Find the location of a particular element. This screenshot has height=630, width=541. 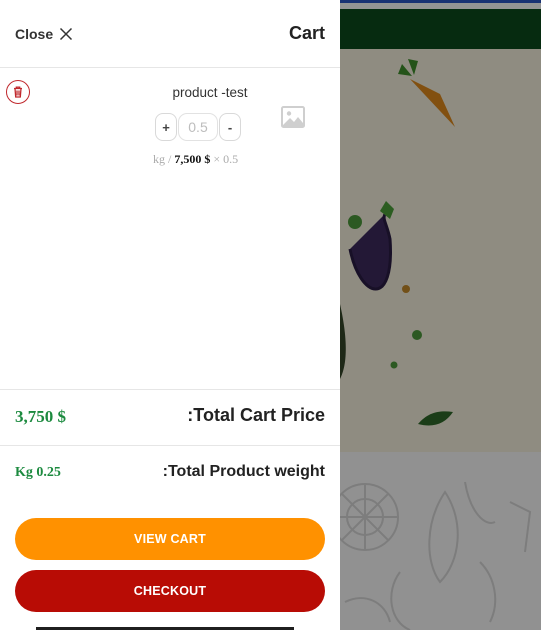

trash-icon is located at coordinates (18, 92).